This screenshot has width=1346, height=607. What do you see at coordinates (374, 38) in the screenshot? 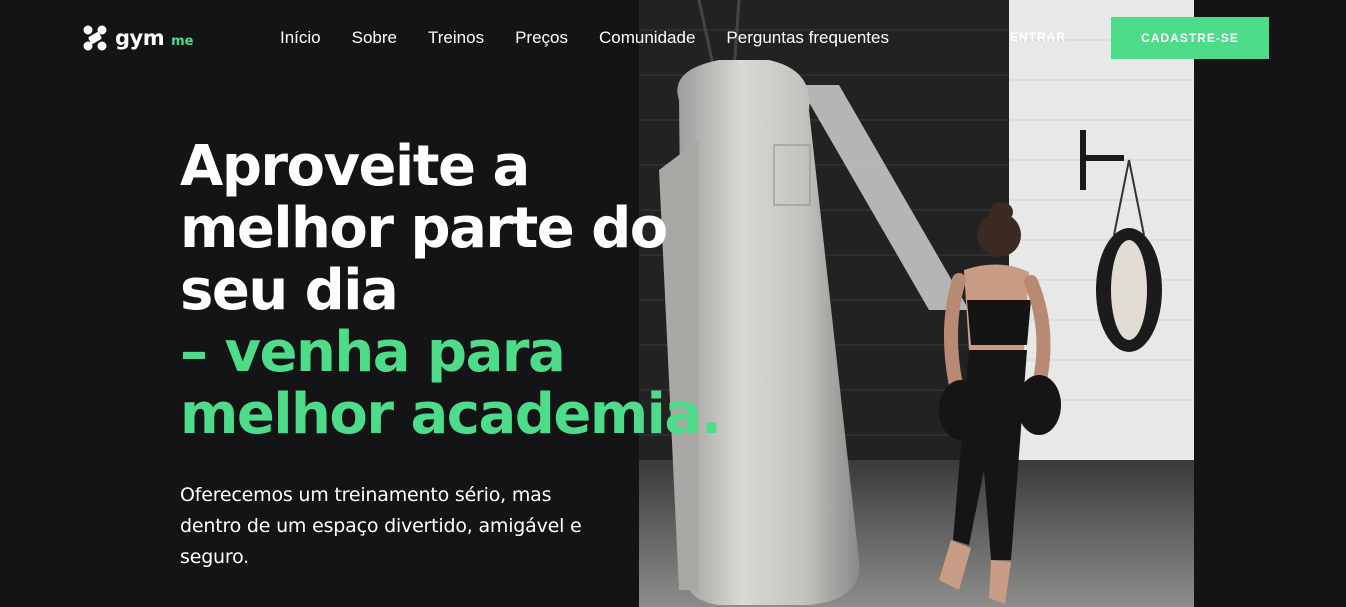
I see `nav-item-sobre: Sobre` at bounding box center [374, 38].